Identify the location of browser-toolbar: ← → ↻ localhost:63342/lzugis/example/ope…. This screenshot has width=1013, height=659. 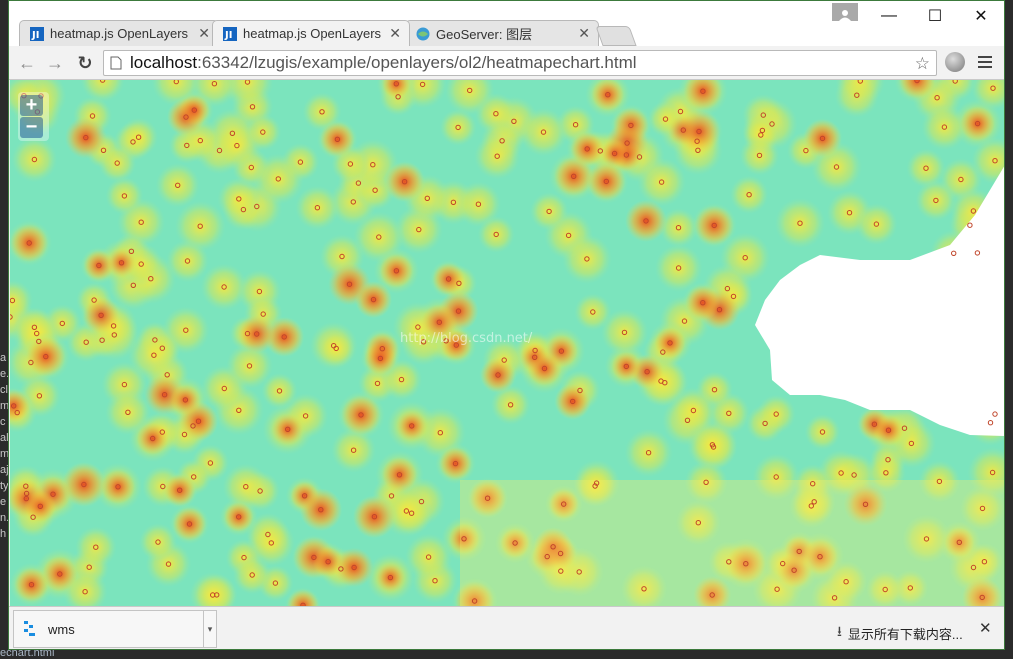
(506, 63).